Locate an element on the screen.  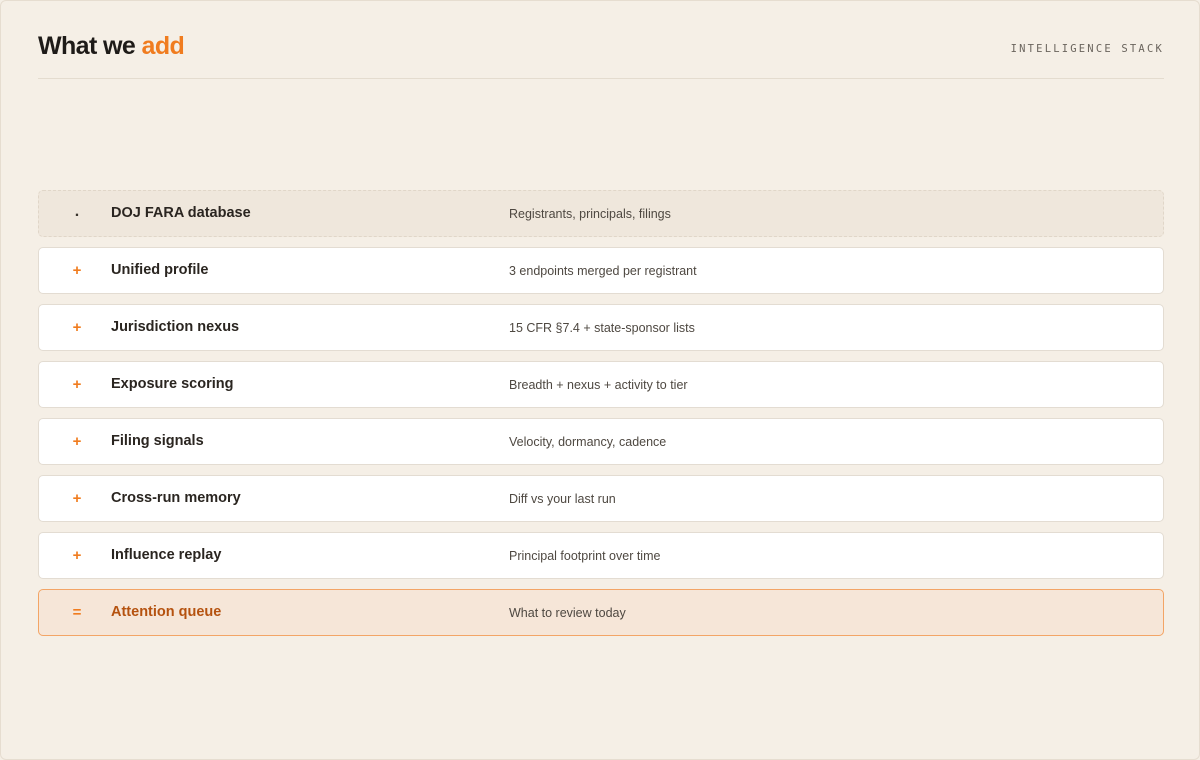
page-title: What we add is located at coordinates (111, 46).